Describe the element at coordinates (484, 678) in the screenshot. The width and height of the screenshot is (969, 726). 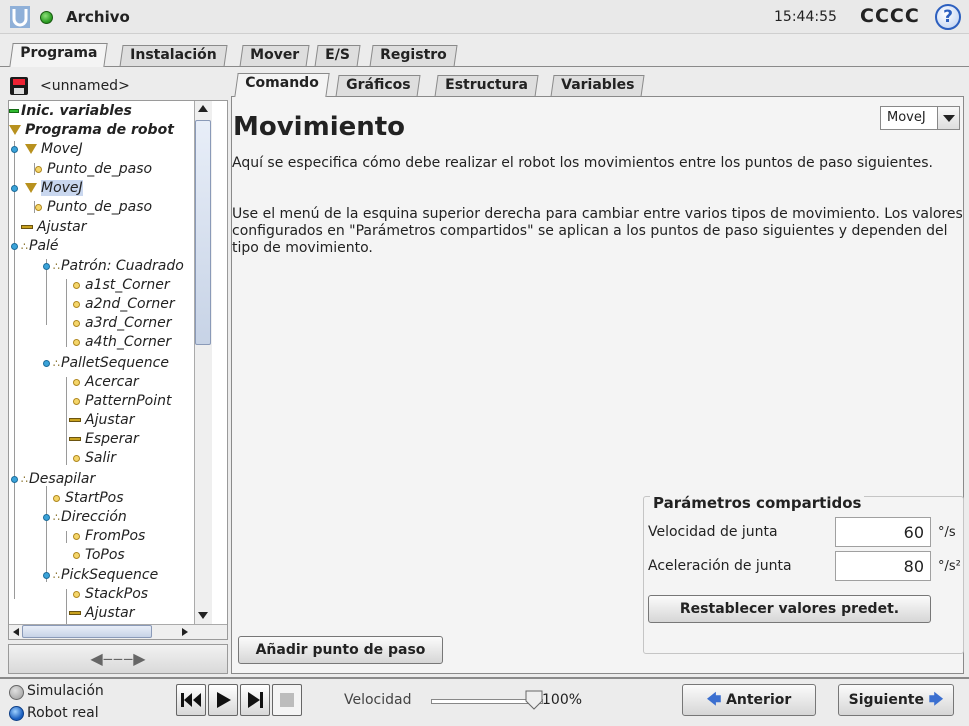
I see `footer-divider` at that location.